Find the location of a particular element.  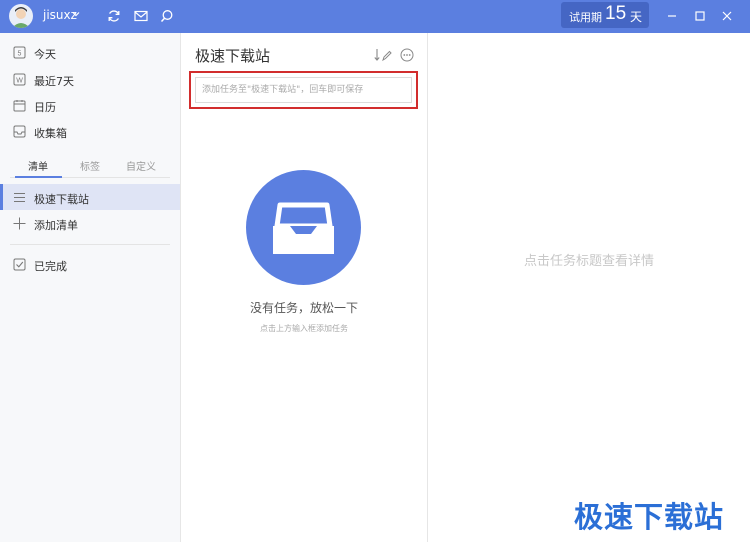

sidebar-item-label: 今天 is located at coordinates (45, 54).